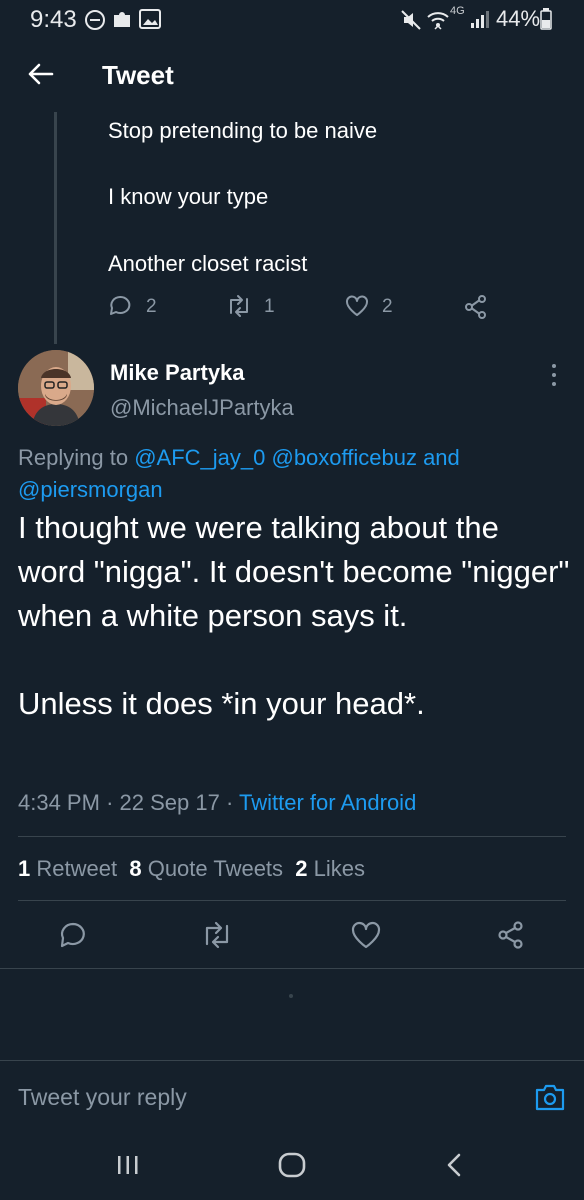  I want to click on mention-link: @AFC_jay_0, so click(199, 457).